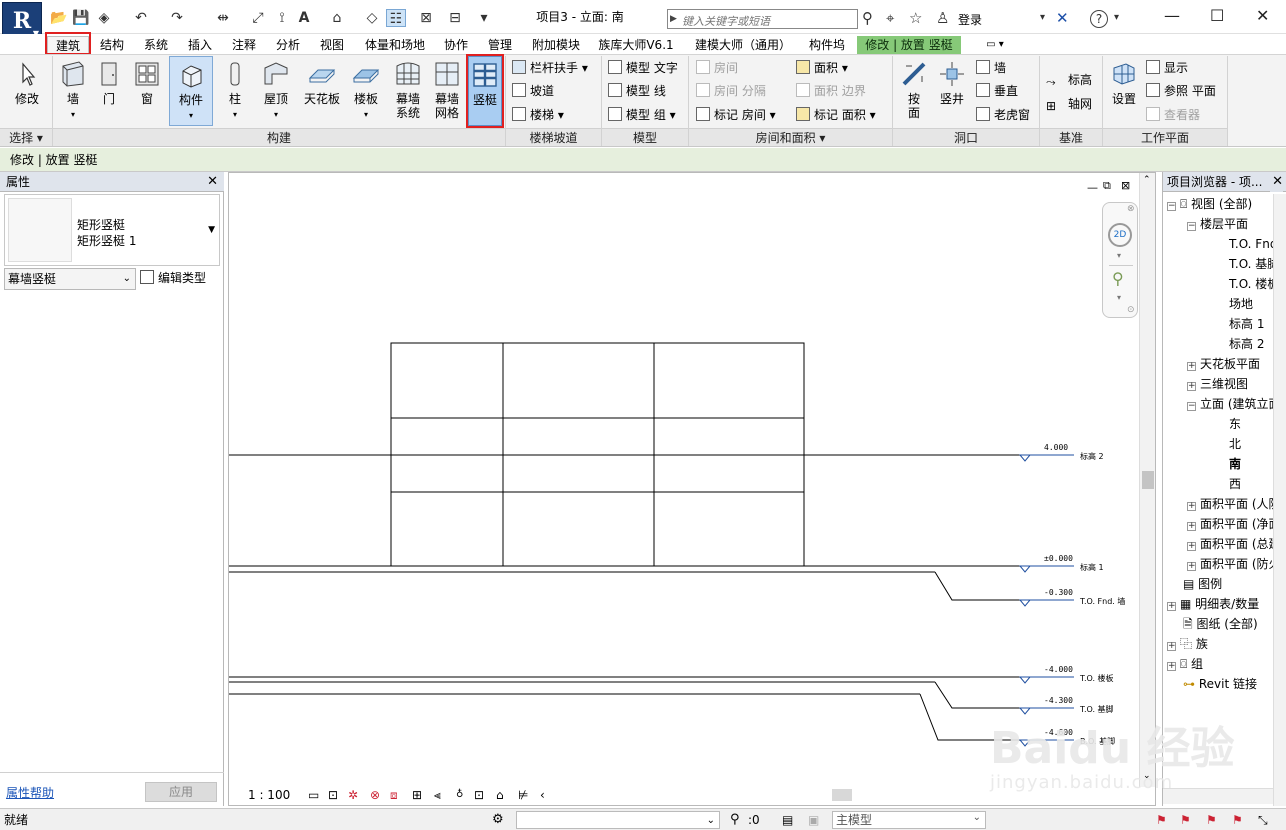 This screenshot has width=1286, height=830. I want to click on filter-icon: ⚲, so click(735, 819).